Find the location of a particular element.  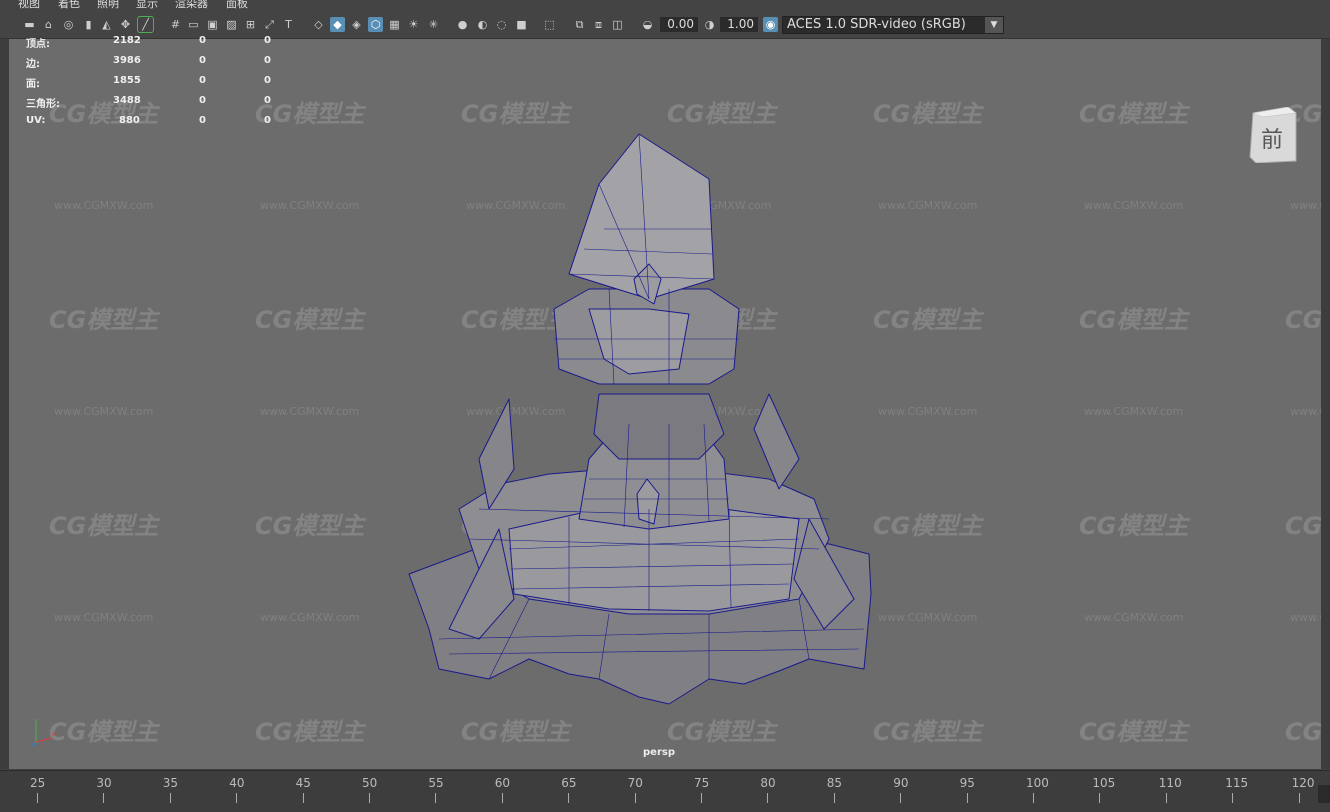

mesh-band is located at coordinates (659, 426).